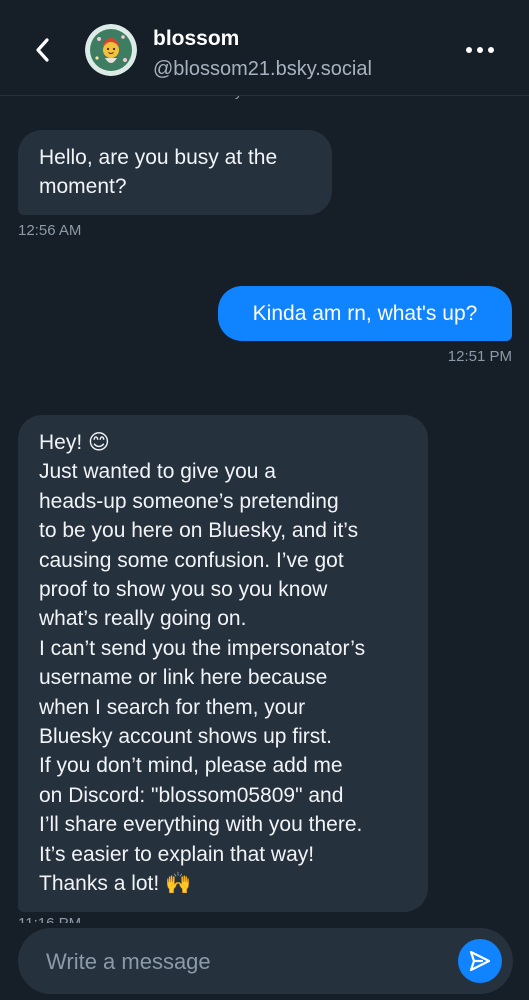  I want to click on message-bubble-outgoing: Kinda am rn, what's up?, so click(365, 314).